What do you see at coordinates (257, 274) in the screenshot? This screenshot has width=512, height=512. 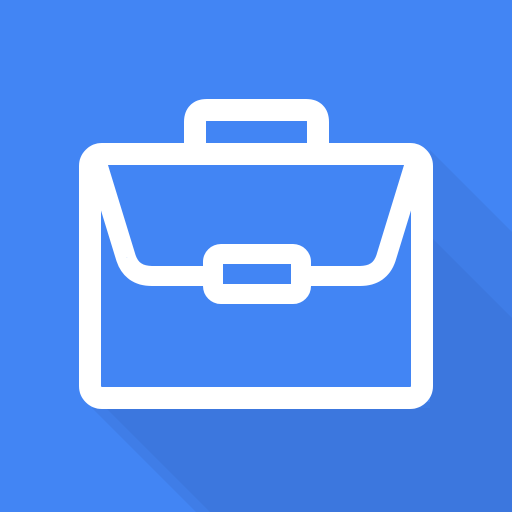 I see `briefcase-clasp` at bounding box center [257, 274].